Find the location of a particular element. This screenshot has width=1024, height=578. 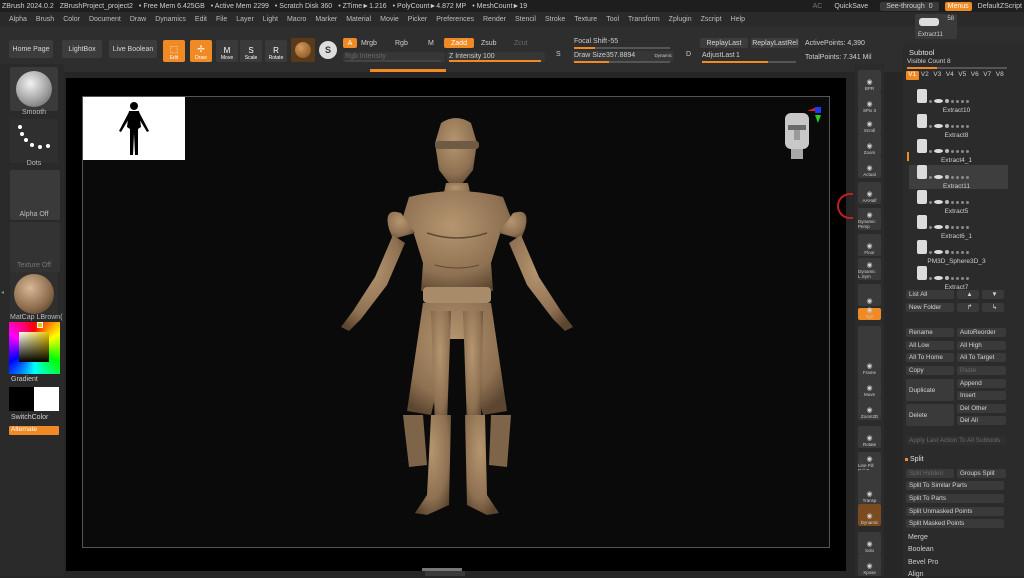

auto-reorder-button: AutoReorder is located at coordinates (981, 332).